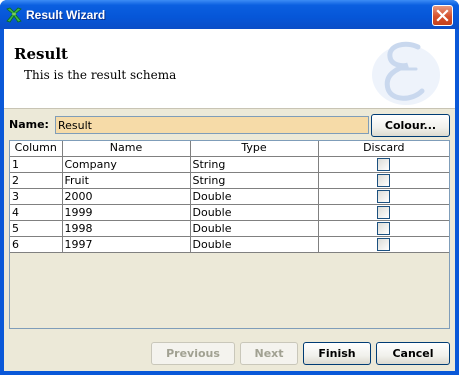 The image size is (459, 375). I want to click on page-title: Result, so click(41, 54).